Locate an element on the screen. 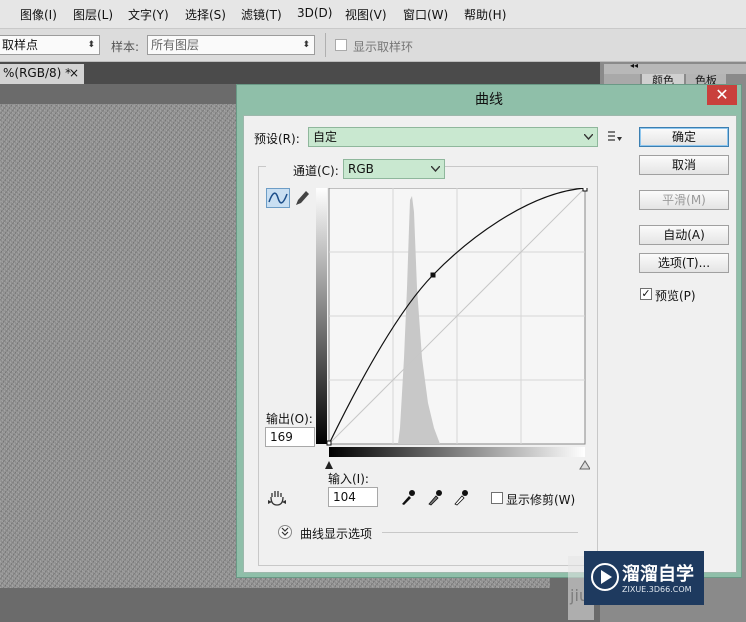 This screenshot has width=746, height=622. ok-button: 确定 is located at coordinates (684, 137).